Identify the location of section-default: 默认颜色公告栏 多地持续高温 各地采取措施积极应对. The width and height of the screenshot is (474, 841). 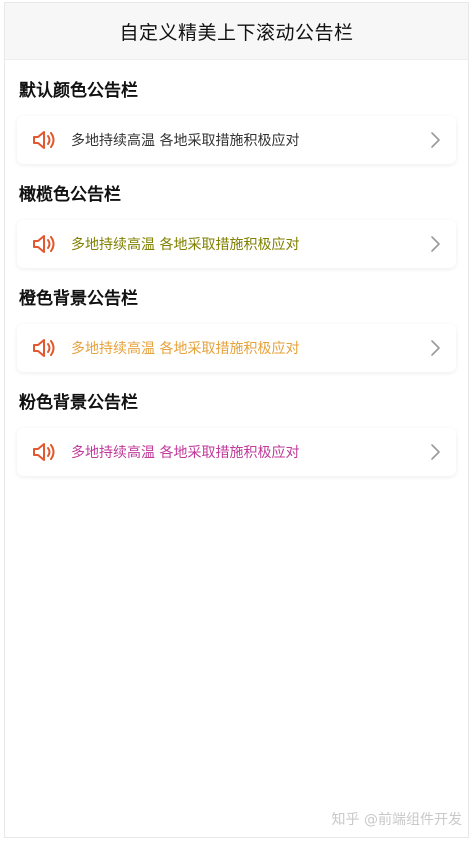
(236, 112).